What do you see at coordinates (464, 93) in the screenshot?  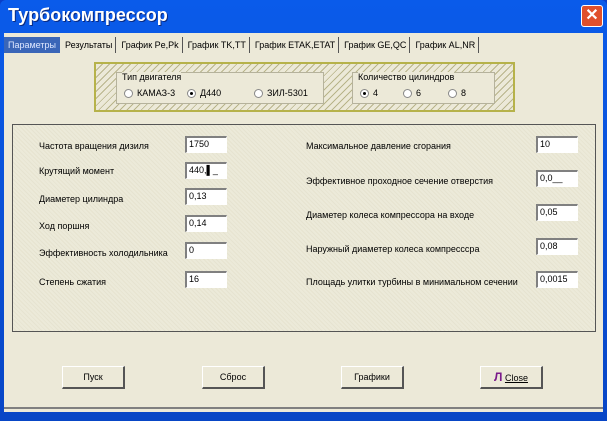 I see `radio-label: 8` at bounding box center [464, 93].